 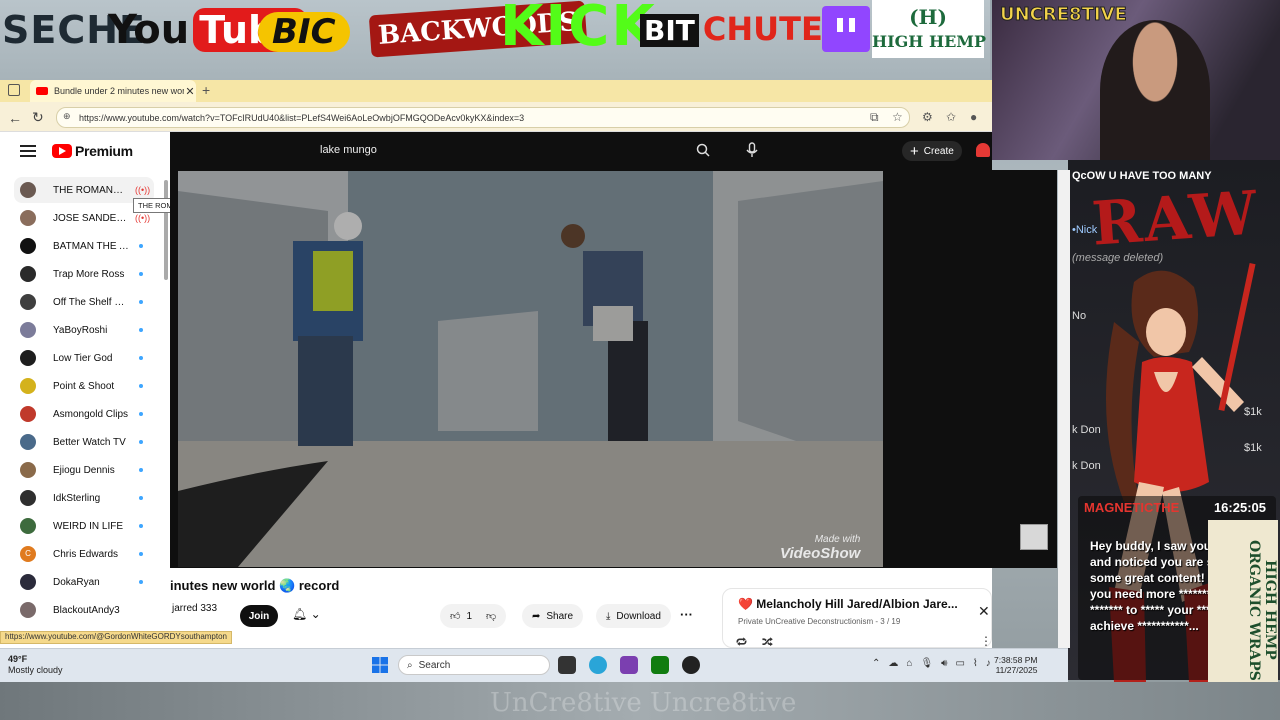 What do you see at coordinates (1079, 316) in the screenshot?
I see `chat-line: No` at bounding box center [1079, 316].